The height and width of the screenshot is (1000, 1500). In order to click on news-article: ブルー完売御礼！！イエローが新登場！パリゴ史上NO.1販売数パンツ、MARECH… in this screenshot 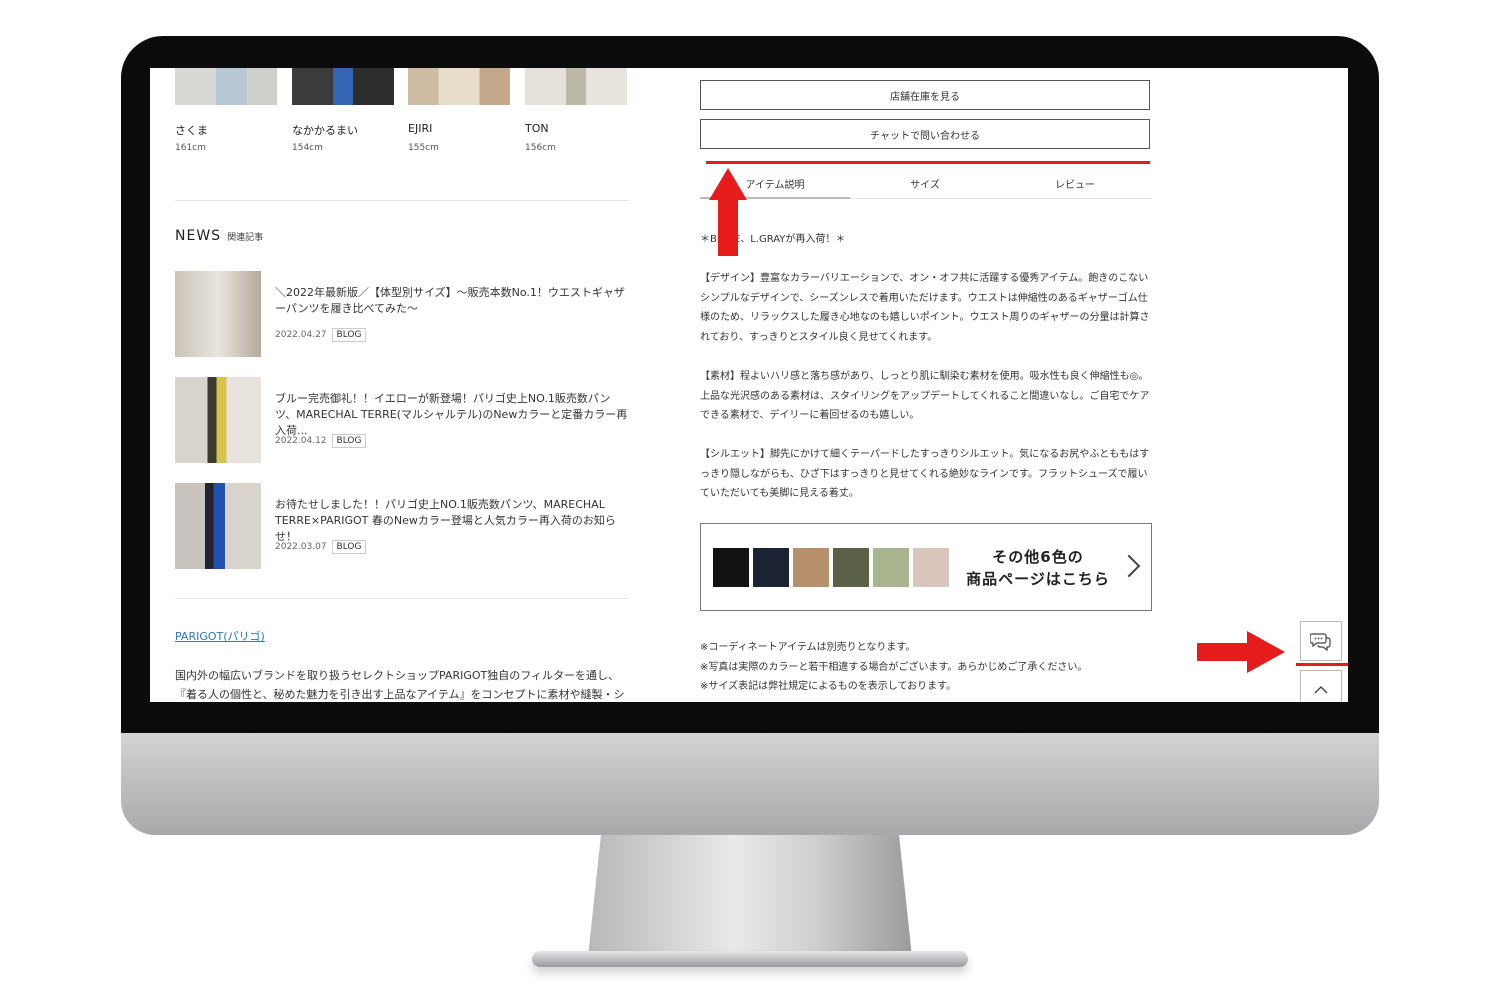, I will do `click(405, 421)`.